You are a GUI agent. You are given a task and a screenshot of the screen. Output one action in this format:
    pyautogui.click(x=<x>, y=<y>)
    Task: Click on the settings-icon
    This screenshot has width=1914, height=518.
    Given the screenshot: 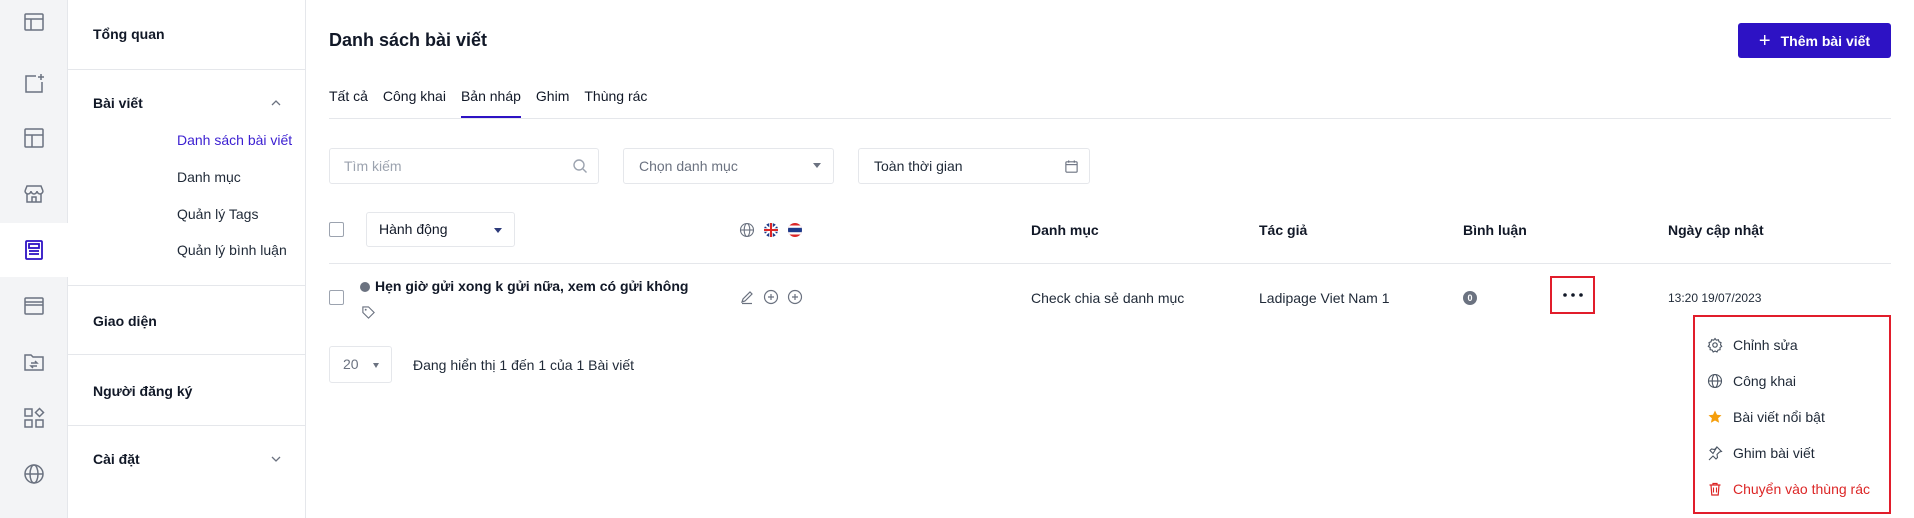 What is the action you would take?
    pyautogui.click(x=1715, y=345)
    